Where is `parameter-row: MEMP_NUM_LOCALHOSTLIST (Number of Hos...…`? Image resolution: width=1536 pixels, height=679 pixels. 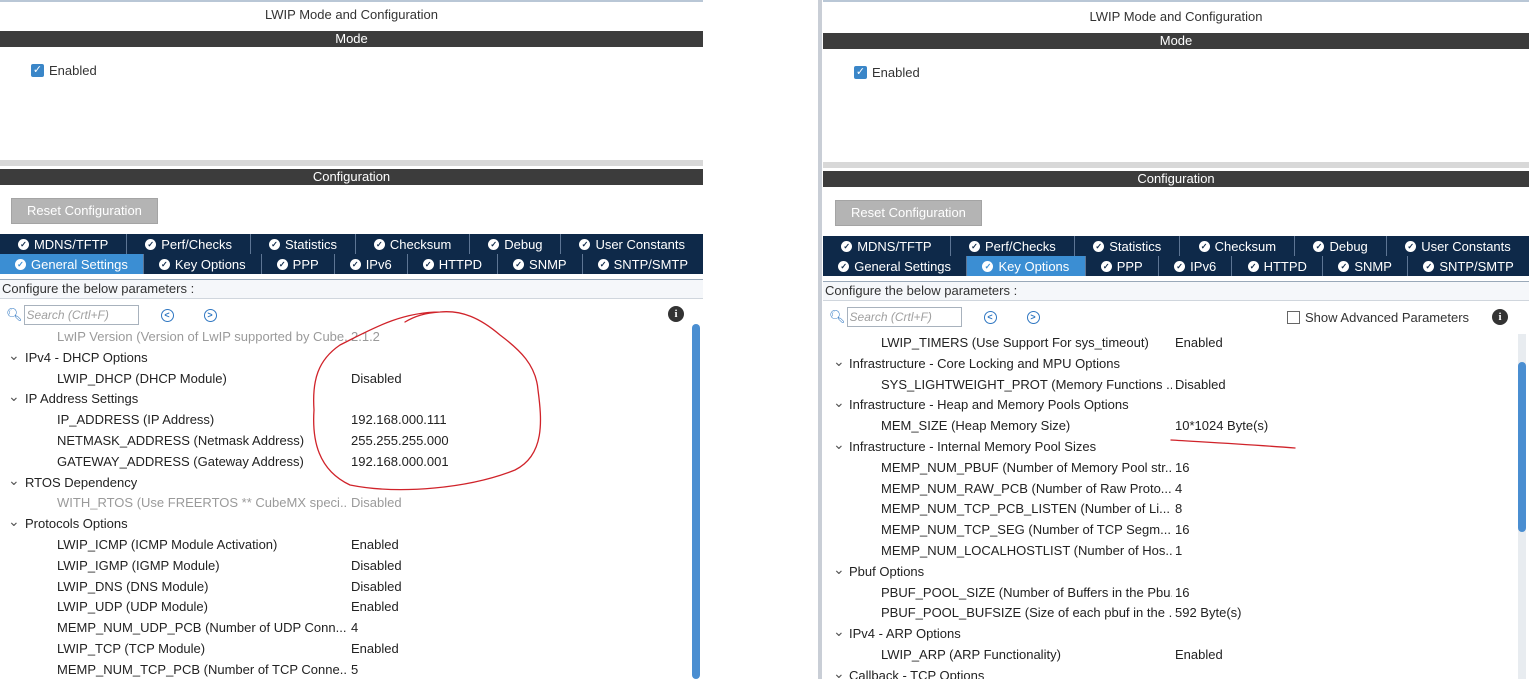 parameter-row: MEMP_NUM_LOCALHOSTLIST (Number of Hos...… is located at coordinates (1176, 551).